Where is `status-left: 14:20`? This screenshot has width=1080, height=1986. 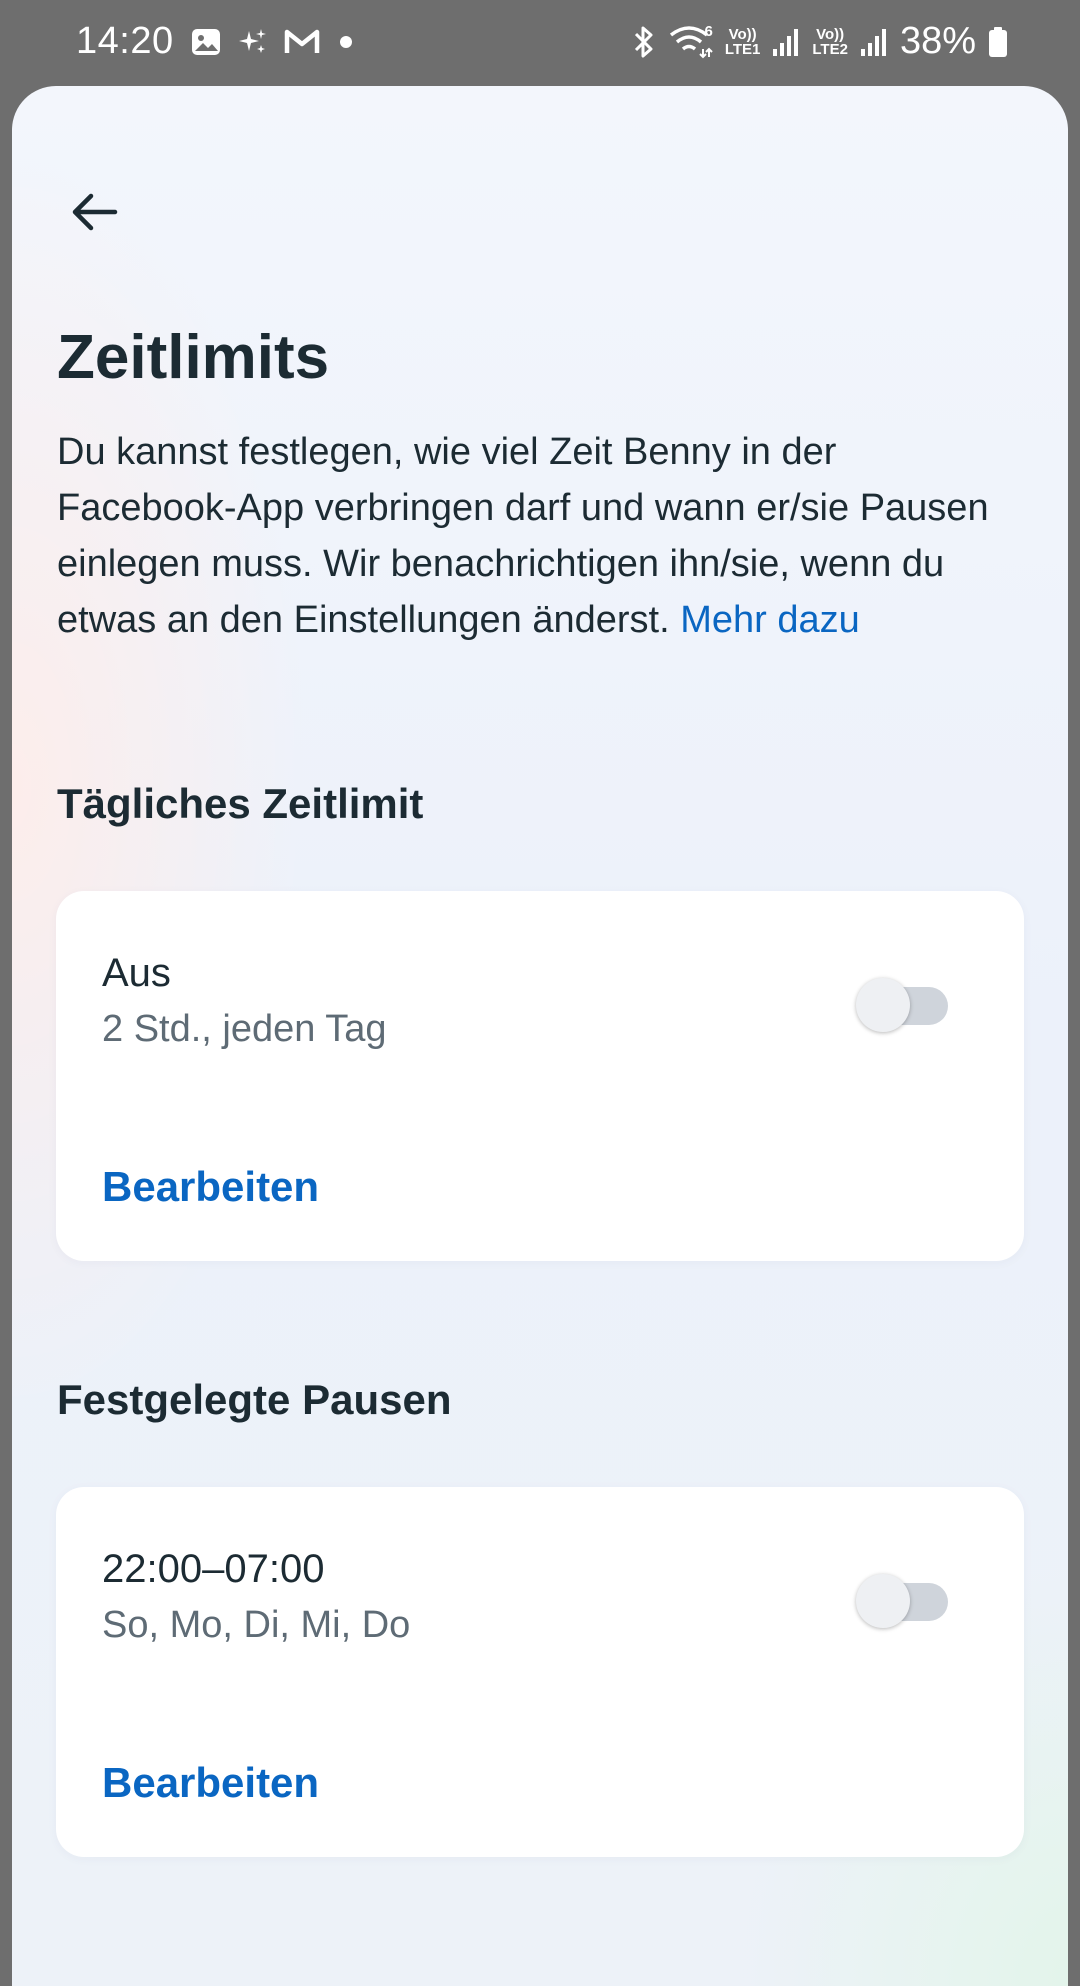
status-left: 14:20 is located at coordinates (216, 41).